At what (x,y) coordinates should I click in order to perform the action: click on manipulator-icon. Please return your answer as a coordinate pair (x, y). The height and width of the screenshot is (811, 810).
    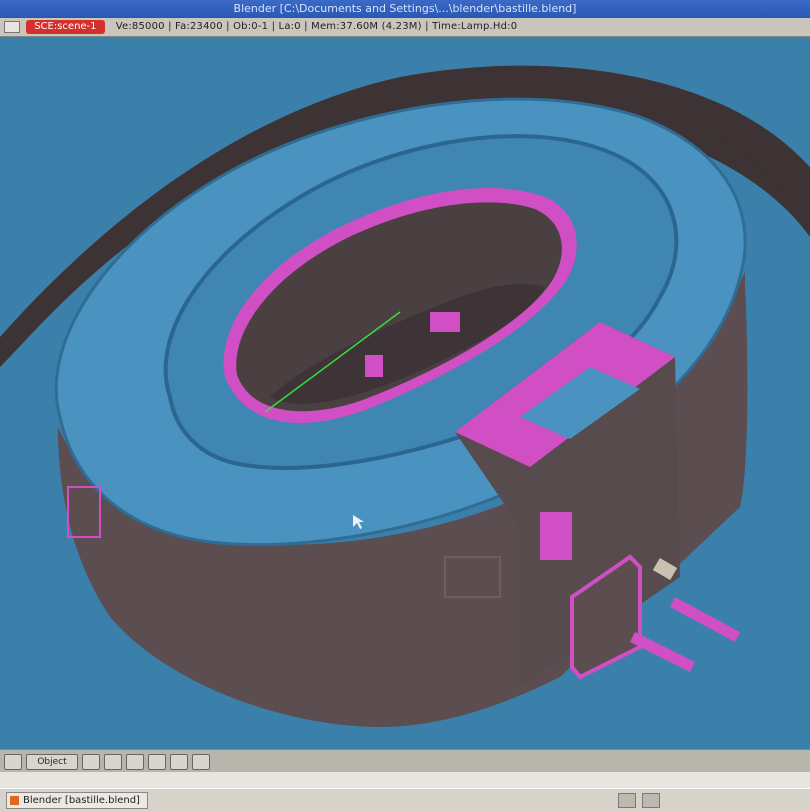
    Looking at the image, I should click on (135, 762).